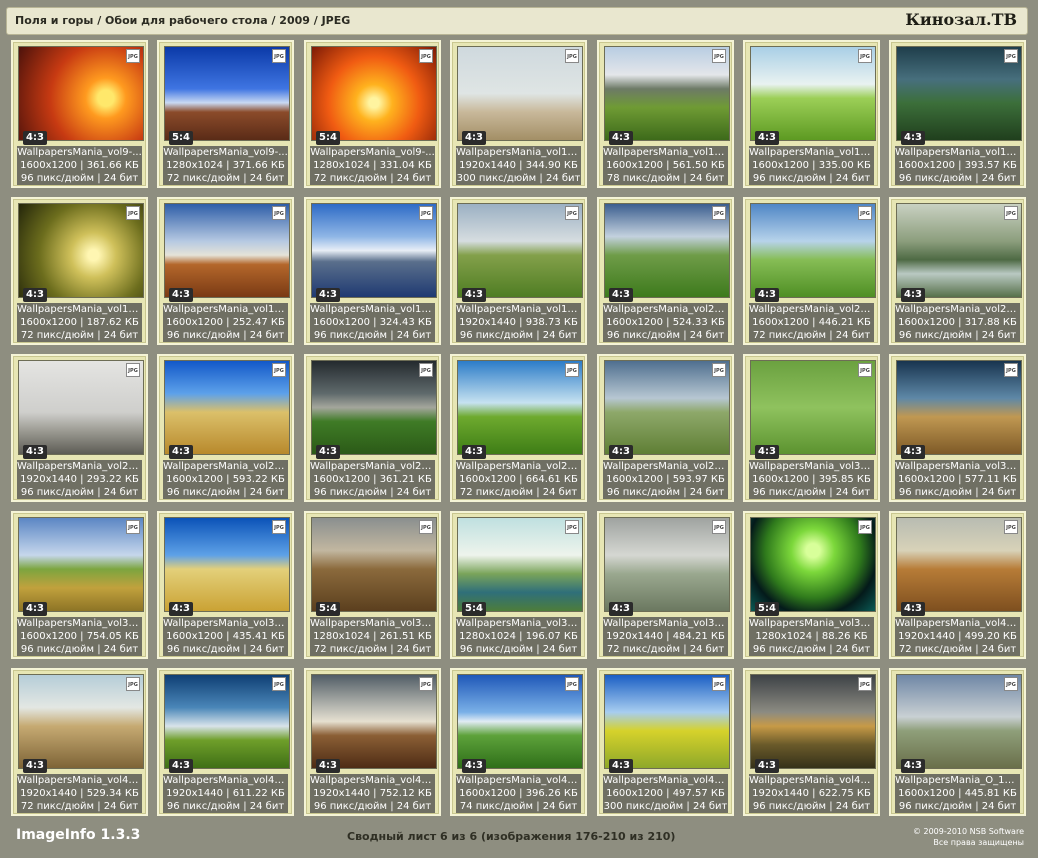 This screenshot has width=1038, height=858. What do you see at coordinates (372, 479) in the screenshot?
I see `meta-res: 1600x1200 | 361.21 КБ` at bounding box center [372, 479].